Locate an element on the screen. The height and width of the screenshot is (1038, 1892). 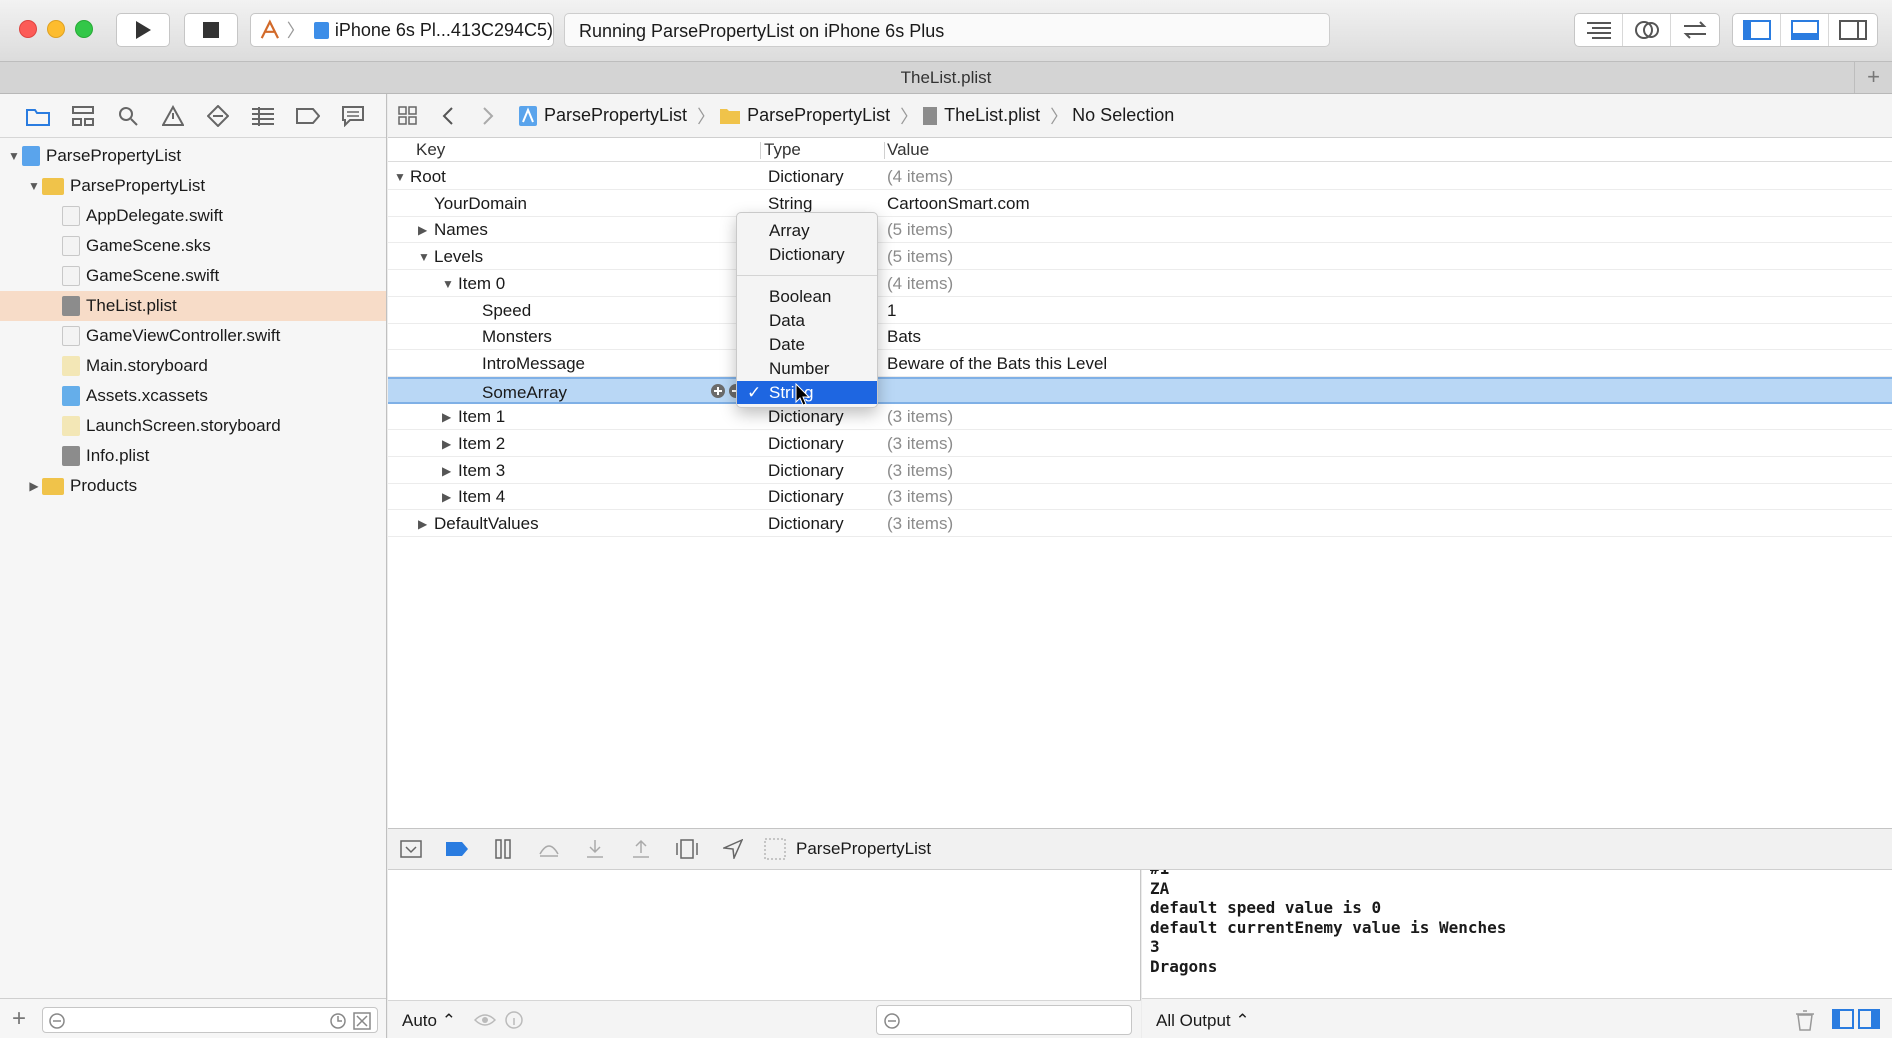
type-menu-item-array: Array is located at coordinates (807, 230).